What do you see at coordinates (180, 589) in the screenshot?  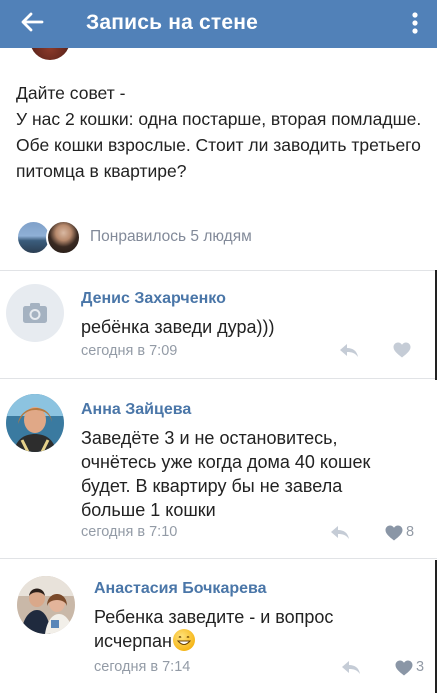 I see `comment-author: Анастасия Бочкарева` at bounding box center [180, 589].